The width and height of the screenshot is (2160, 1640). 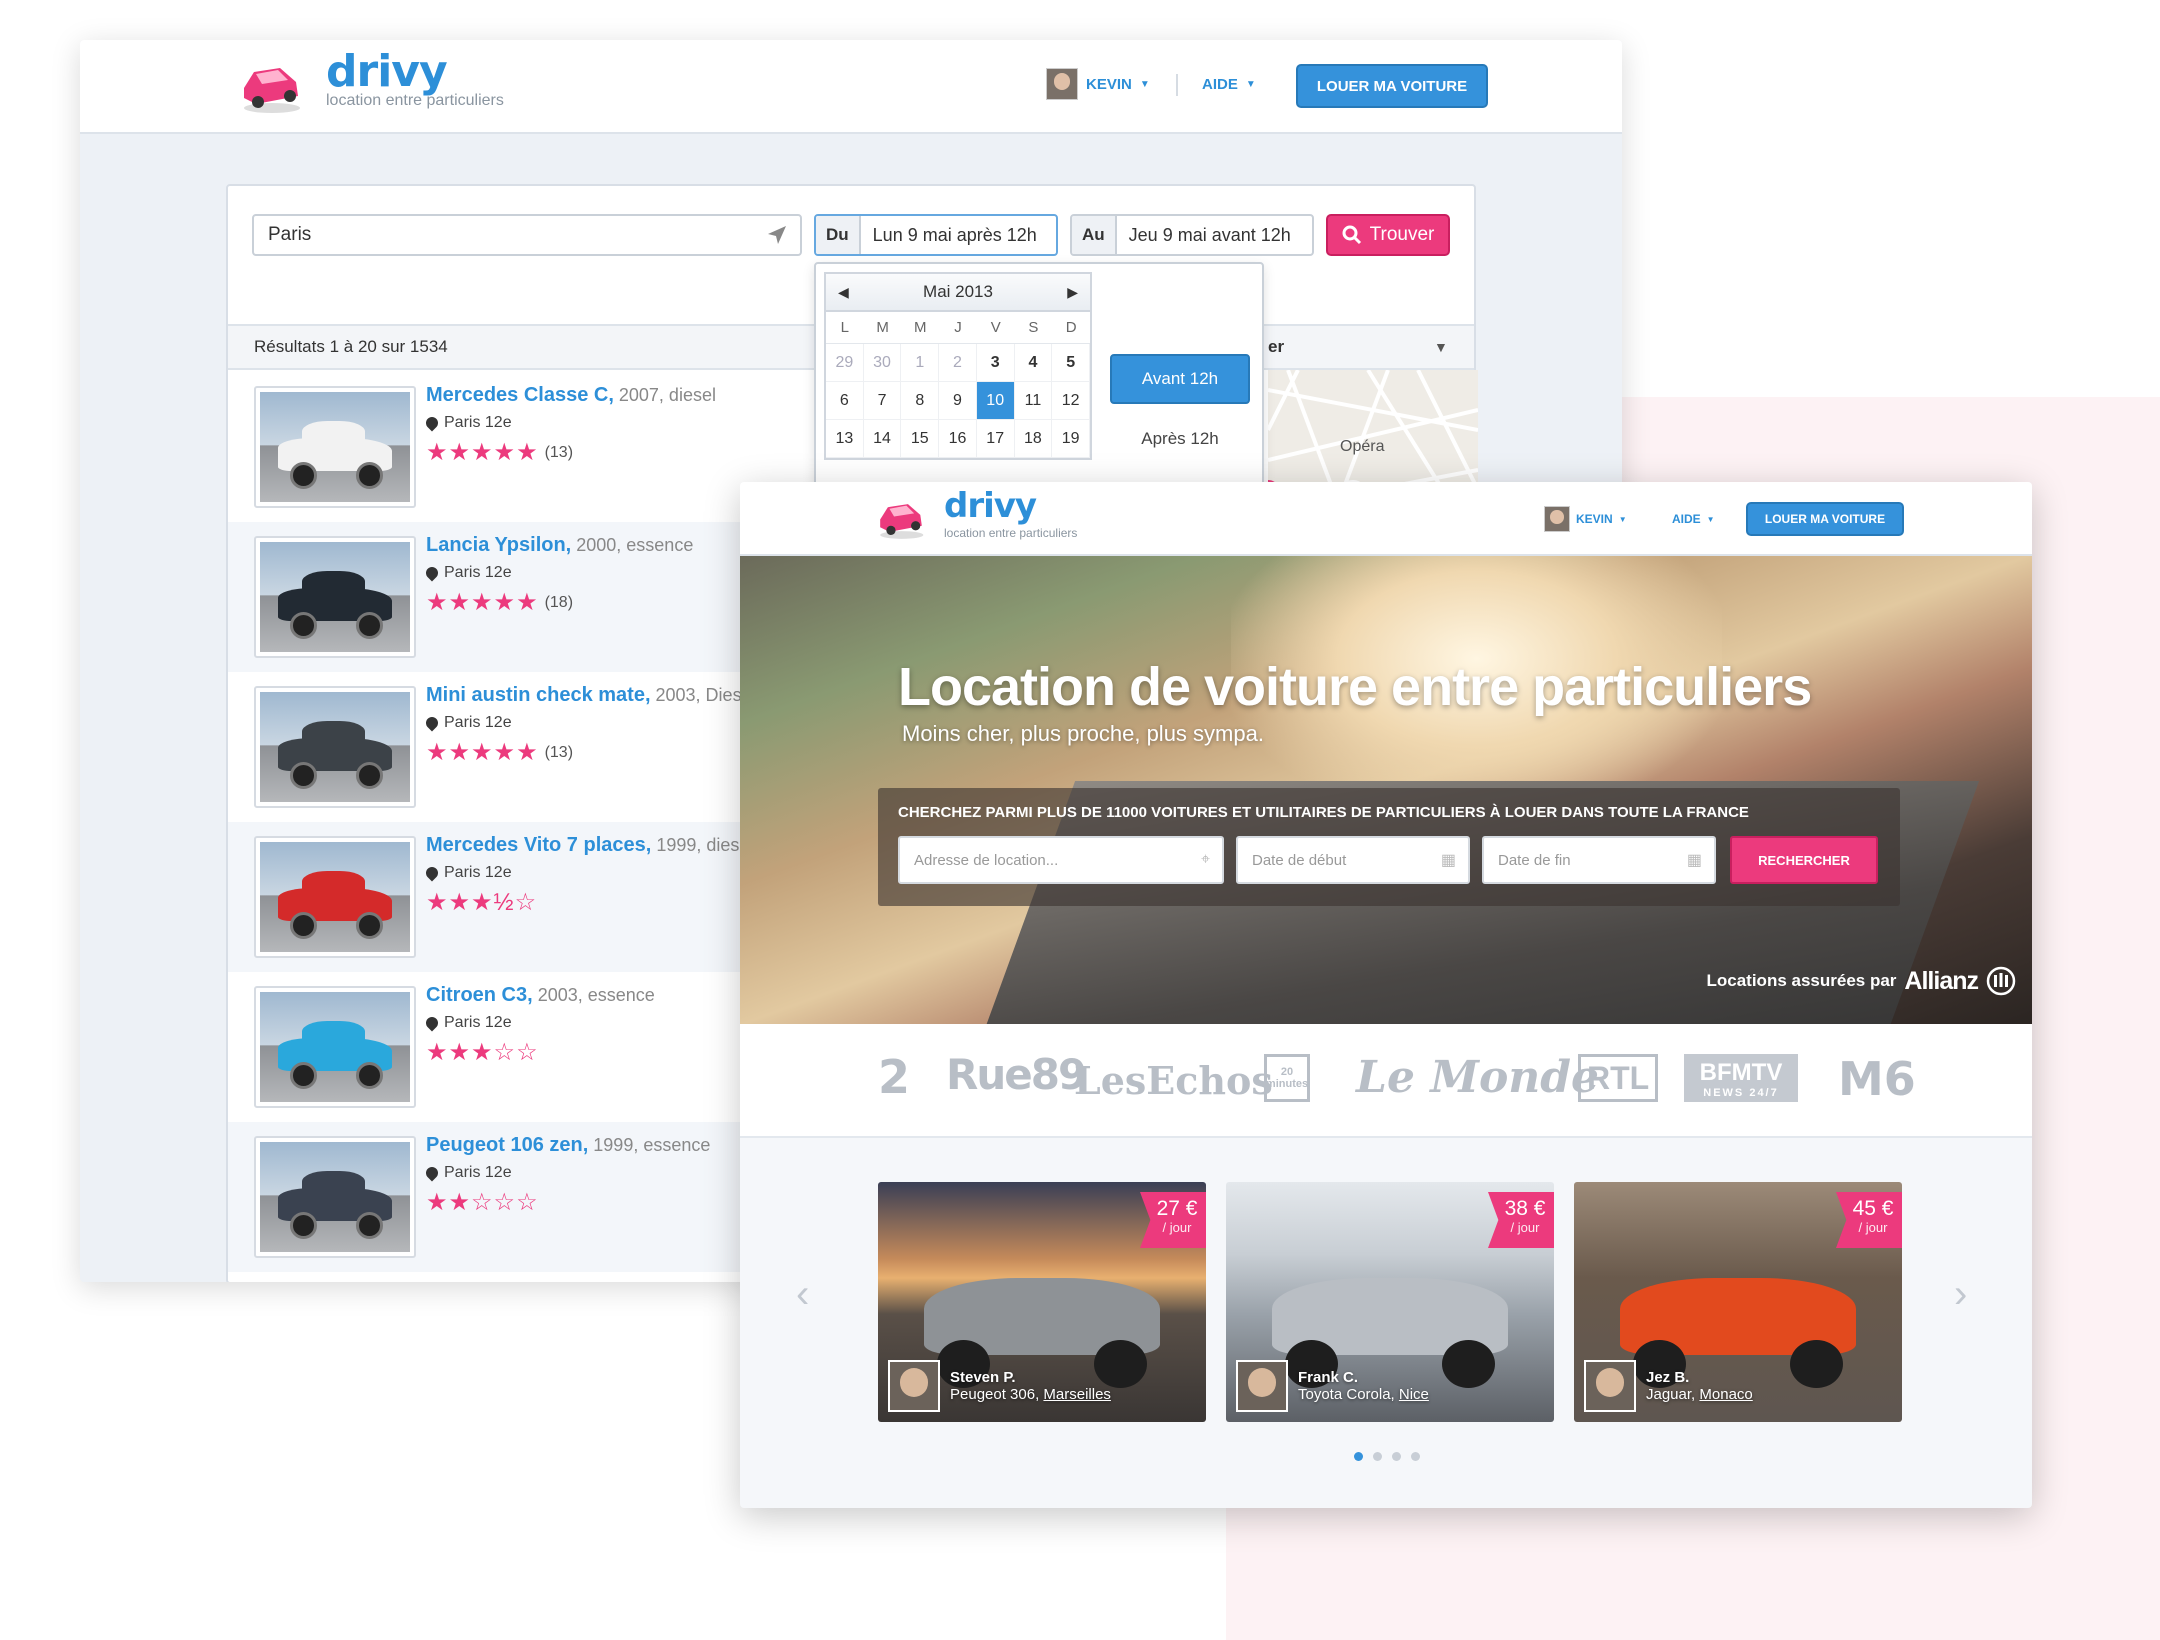 What do you see at coordinates (571, 395) in the screenshot?
I see `result-title: Mercedes Classe C, 2007, diesel` at bounding box center [571, 395].